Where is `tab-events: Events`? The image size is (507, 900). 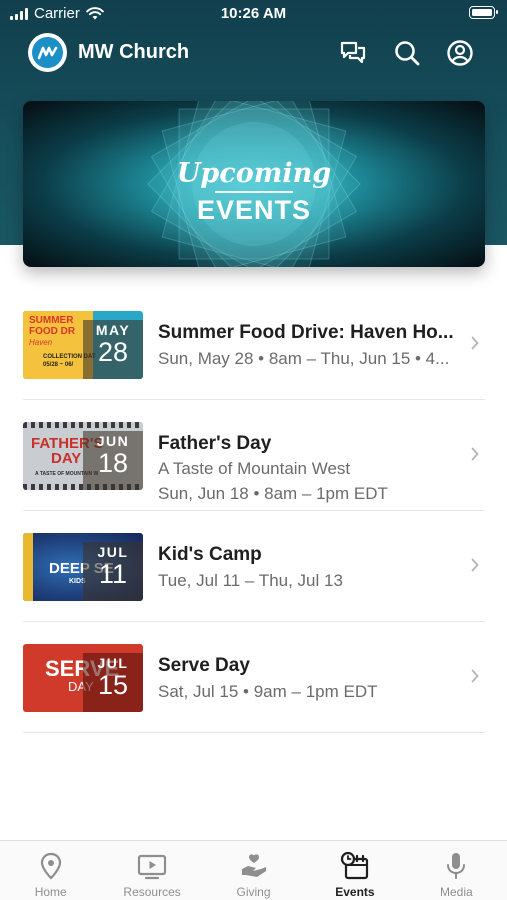 tab-events: Events is located at coordinates (354, 870).